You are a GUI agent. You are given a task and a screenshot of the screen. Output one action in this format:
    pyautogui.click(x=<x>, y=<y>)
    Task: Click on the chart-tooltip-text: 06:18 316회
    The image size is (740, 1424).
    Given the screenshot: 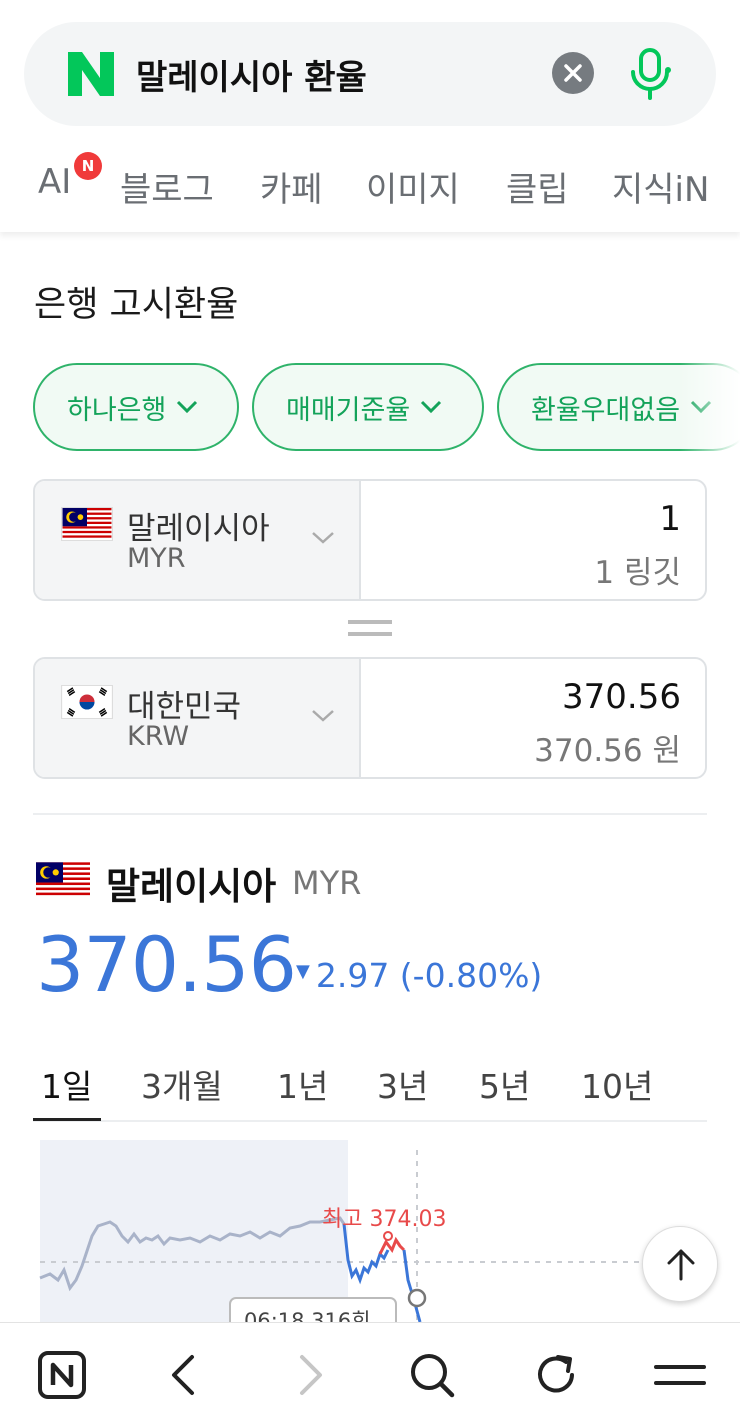 What is the action you would take?
    pyautogui.click(x=307, y=1315)
    